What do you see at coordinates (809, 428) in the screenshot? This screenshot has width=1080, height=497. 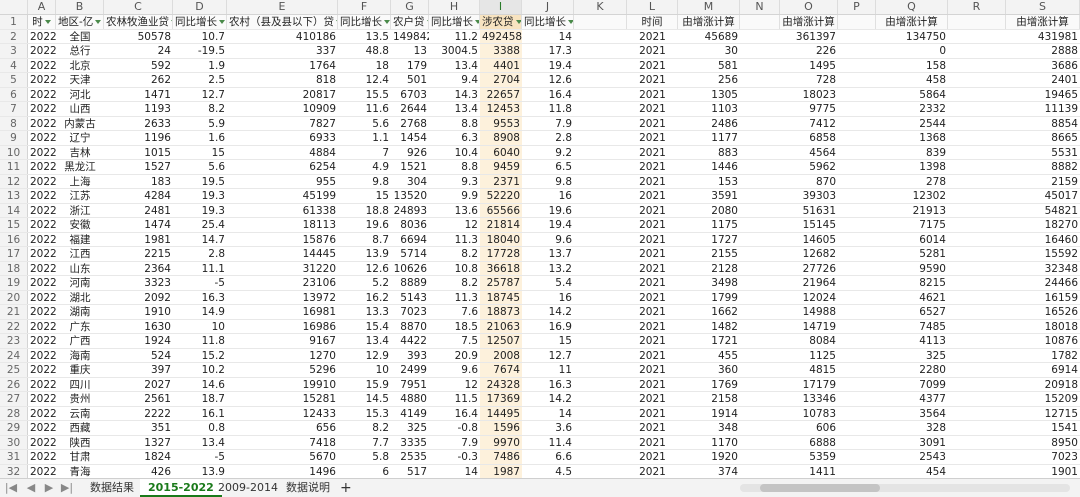 I see `cell-o: 606` at bounding box center [809, 428].